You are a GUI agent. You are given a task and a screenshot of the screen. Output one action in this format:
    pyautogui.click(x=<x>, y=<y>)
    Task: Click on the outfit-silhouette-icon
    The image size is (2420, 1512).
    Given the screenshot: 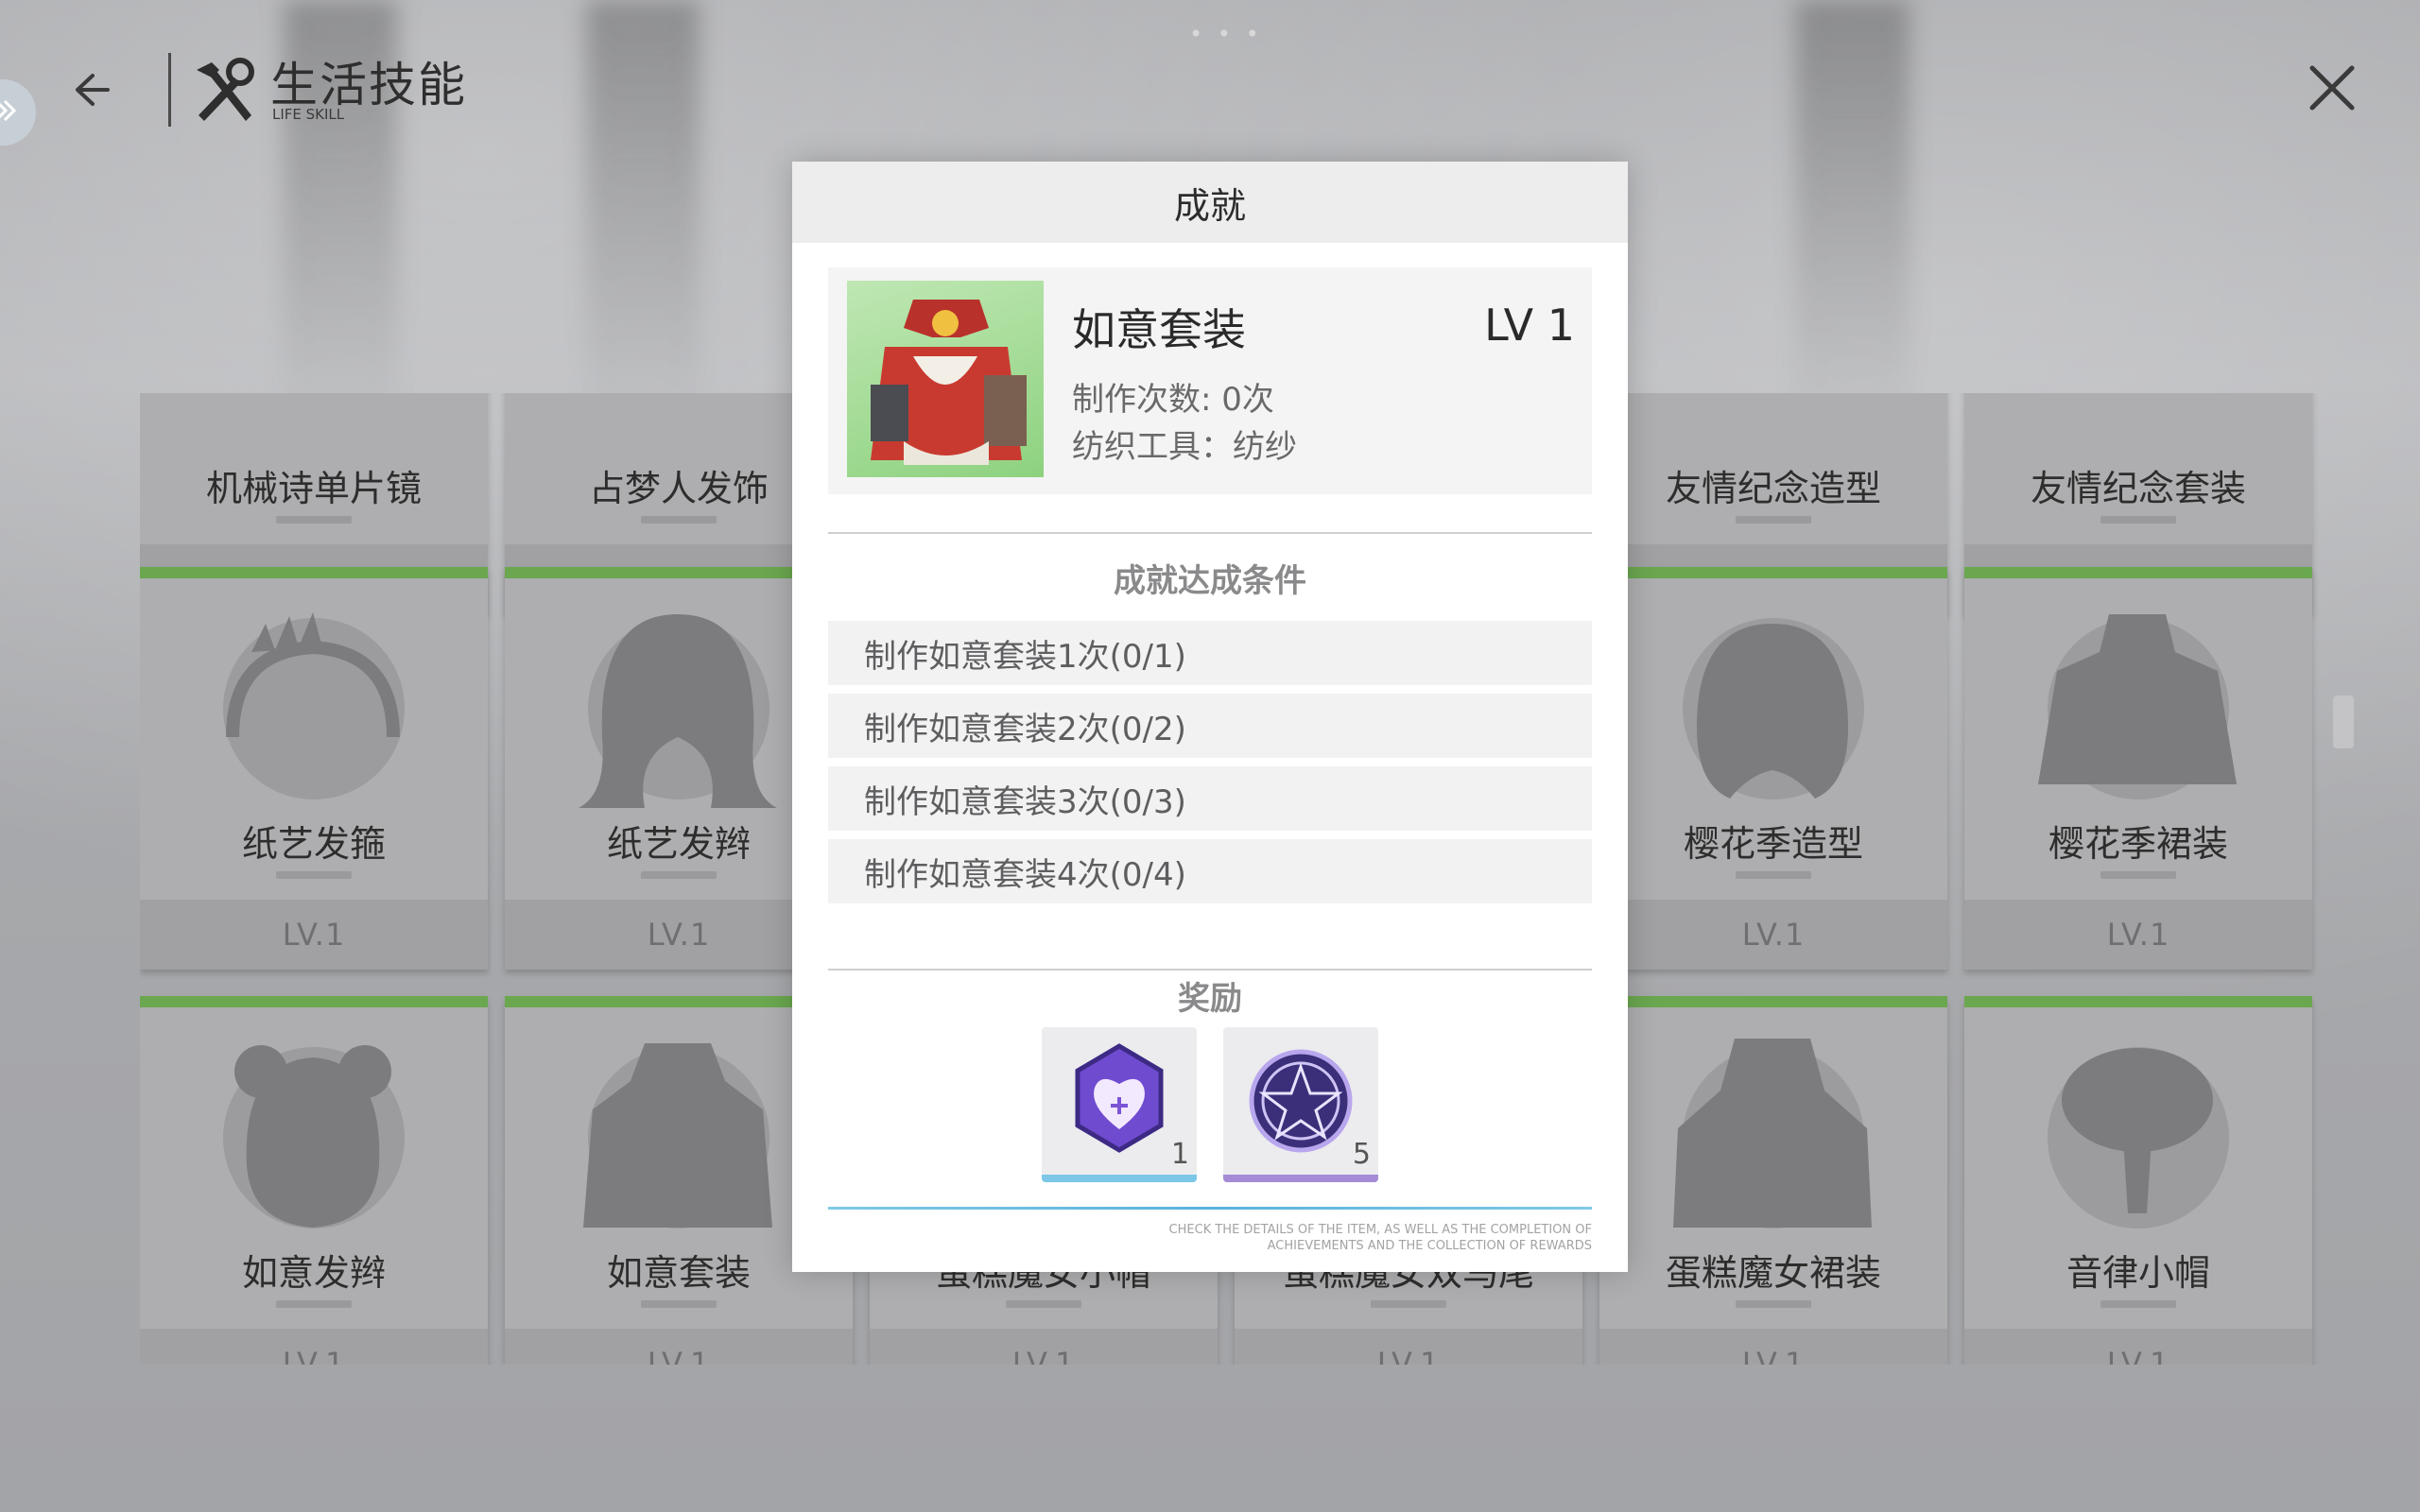 What is the action you would take?
    pyautogui.click(x=678, y=1135)
    